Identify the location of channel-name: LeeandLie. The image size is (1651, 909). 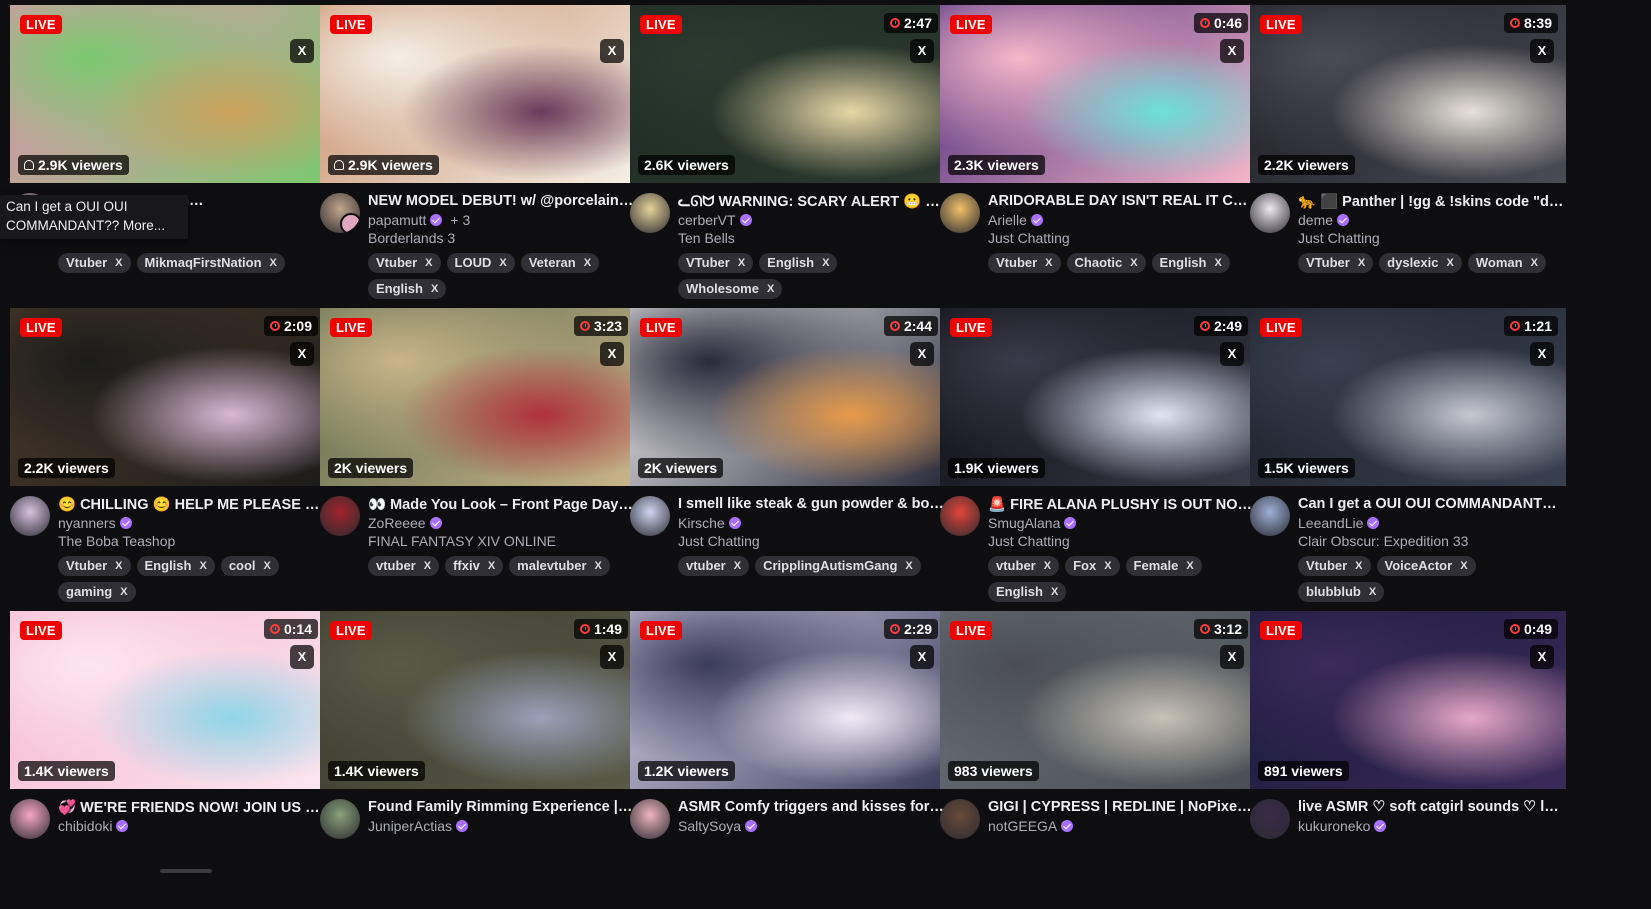
(1339, 523).